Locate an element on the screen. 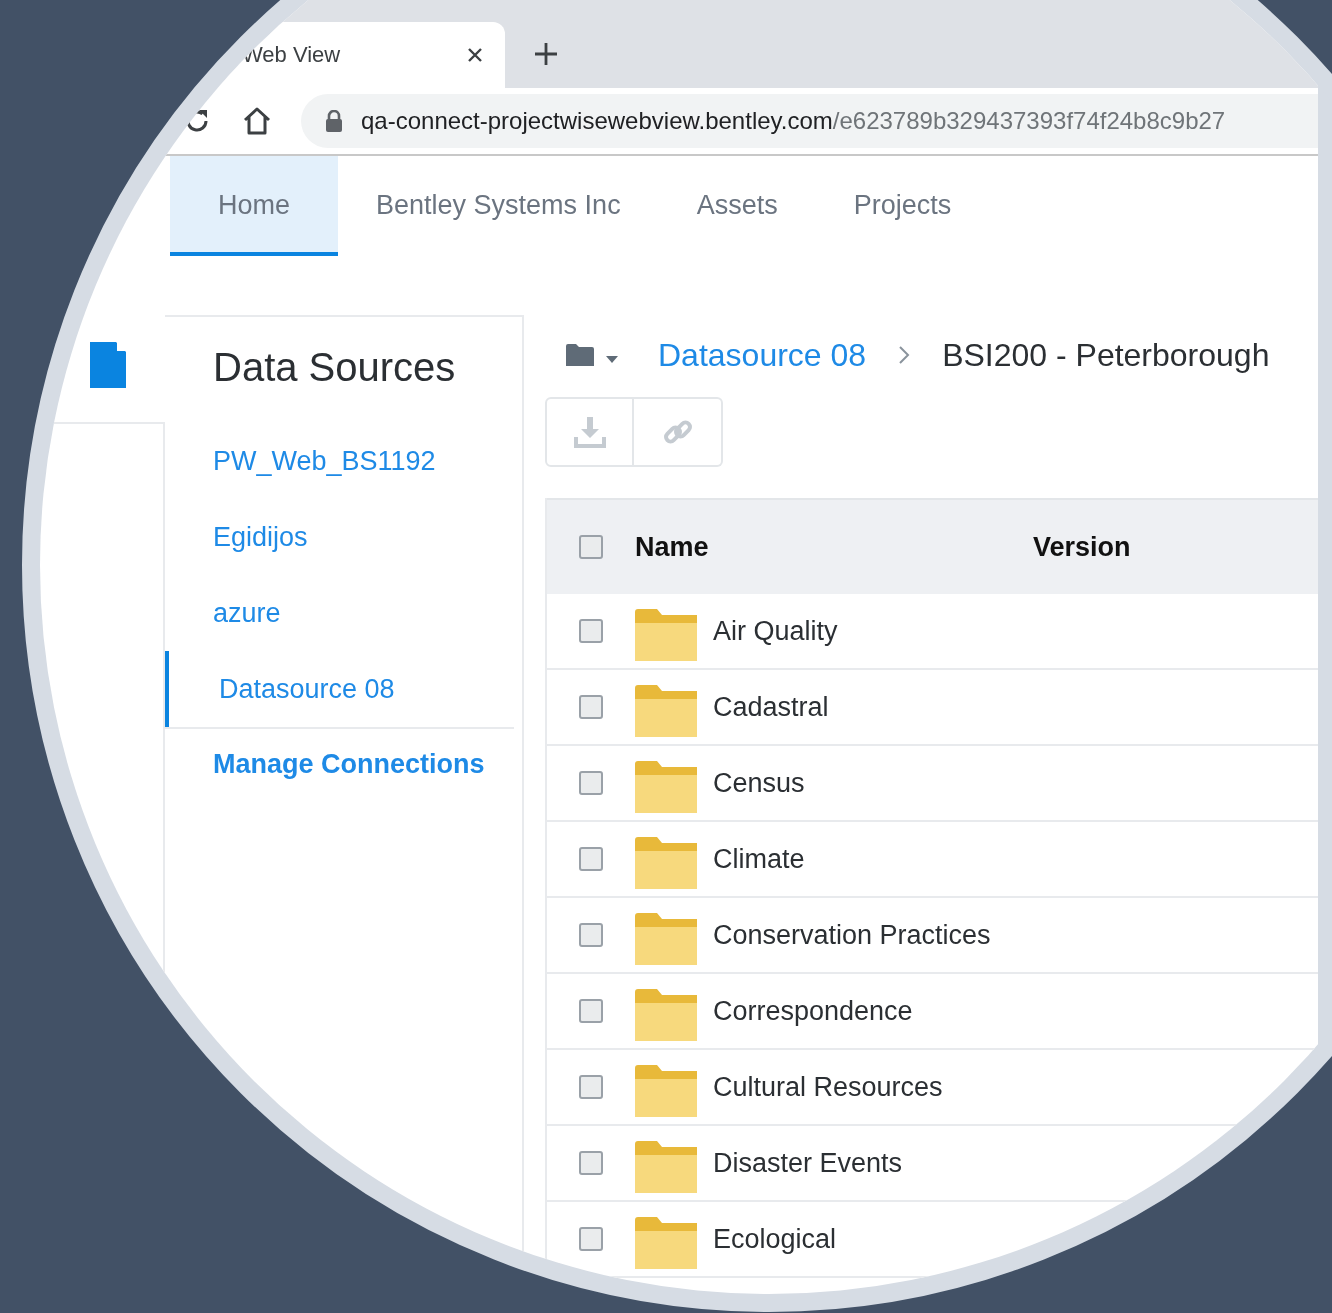 The width and height of the screenshot is (1332, 1313). home-icon is located at coordinates (257, 121).